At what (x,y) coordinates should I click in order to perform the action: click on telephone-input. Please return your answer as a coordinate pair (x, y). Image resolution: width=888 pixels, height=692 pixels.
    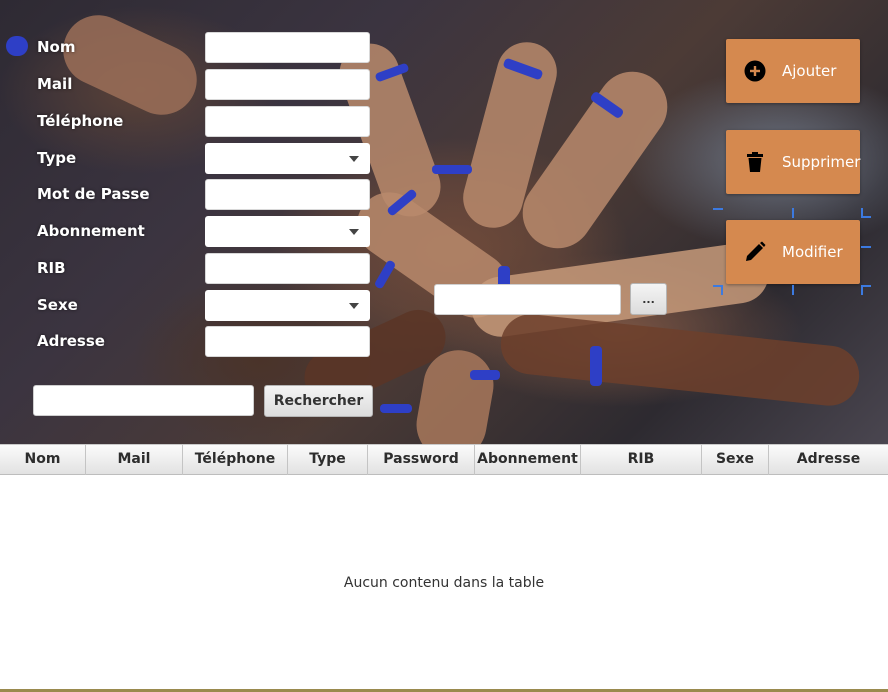
    Looking at the image, I should click on (287, 121).